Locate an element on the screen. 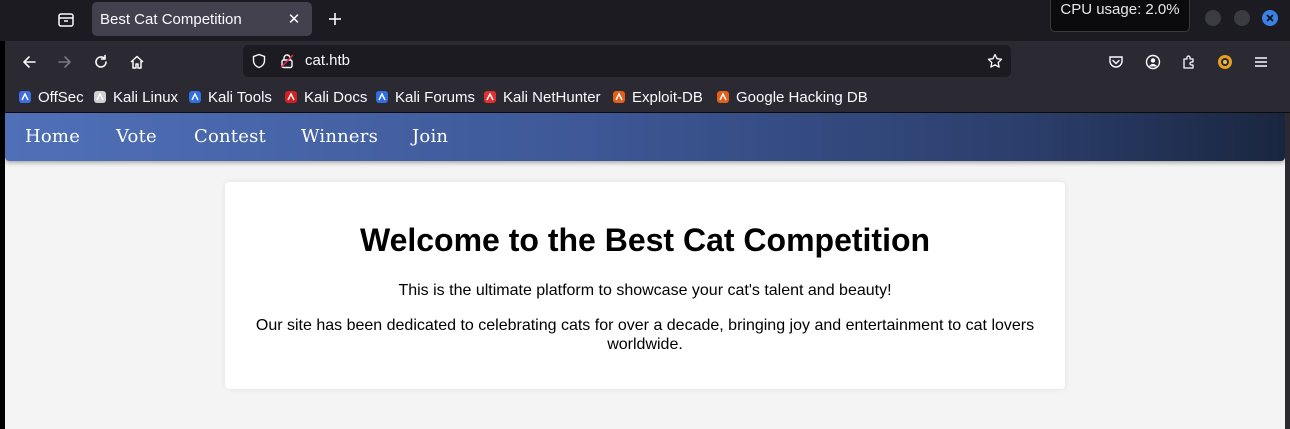 The width and height of the screenshot is (1290, 429). home-button is located at coordinates (137, 62).